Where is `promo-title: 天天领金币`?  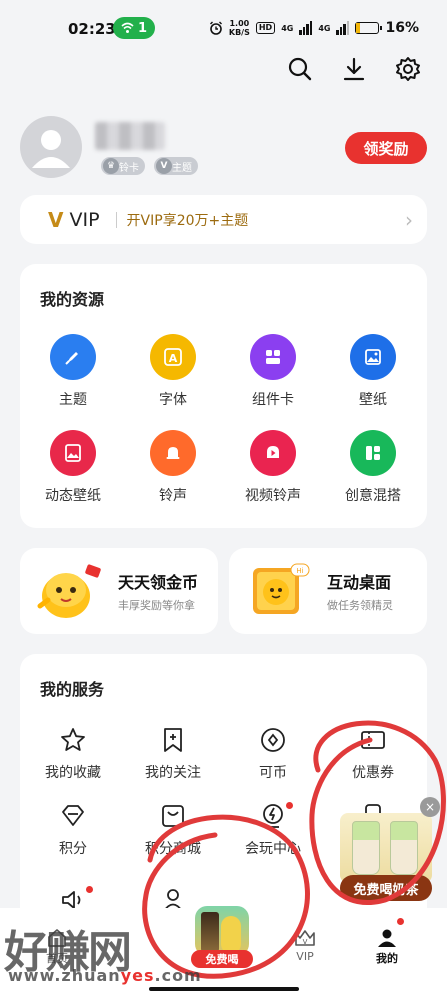 promo-title: 天天领金币 is located at coordinates (158, 582).